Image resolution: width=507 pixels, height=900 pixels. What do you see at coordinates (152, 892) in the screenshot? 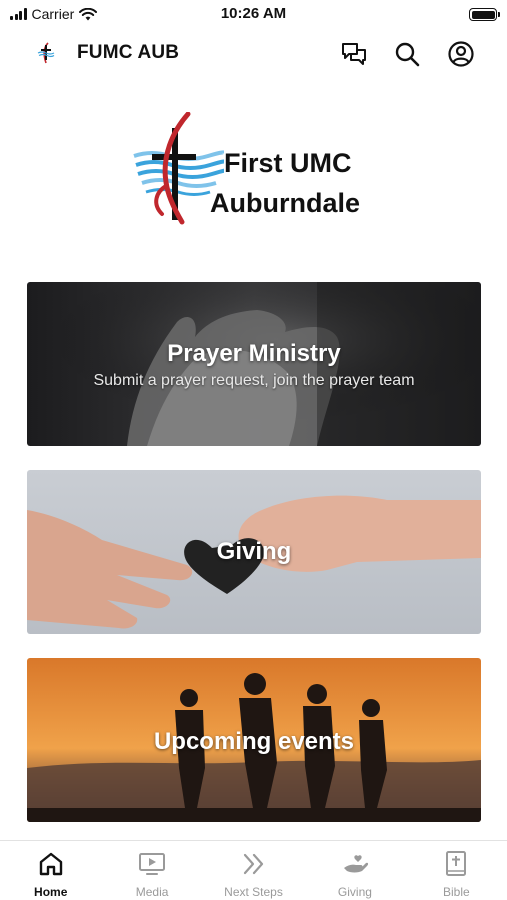
I see `tab-label: Media` at bounding box center [152, 892].